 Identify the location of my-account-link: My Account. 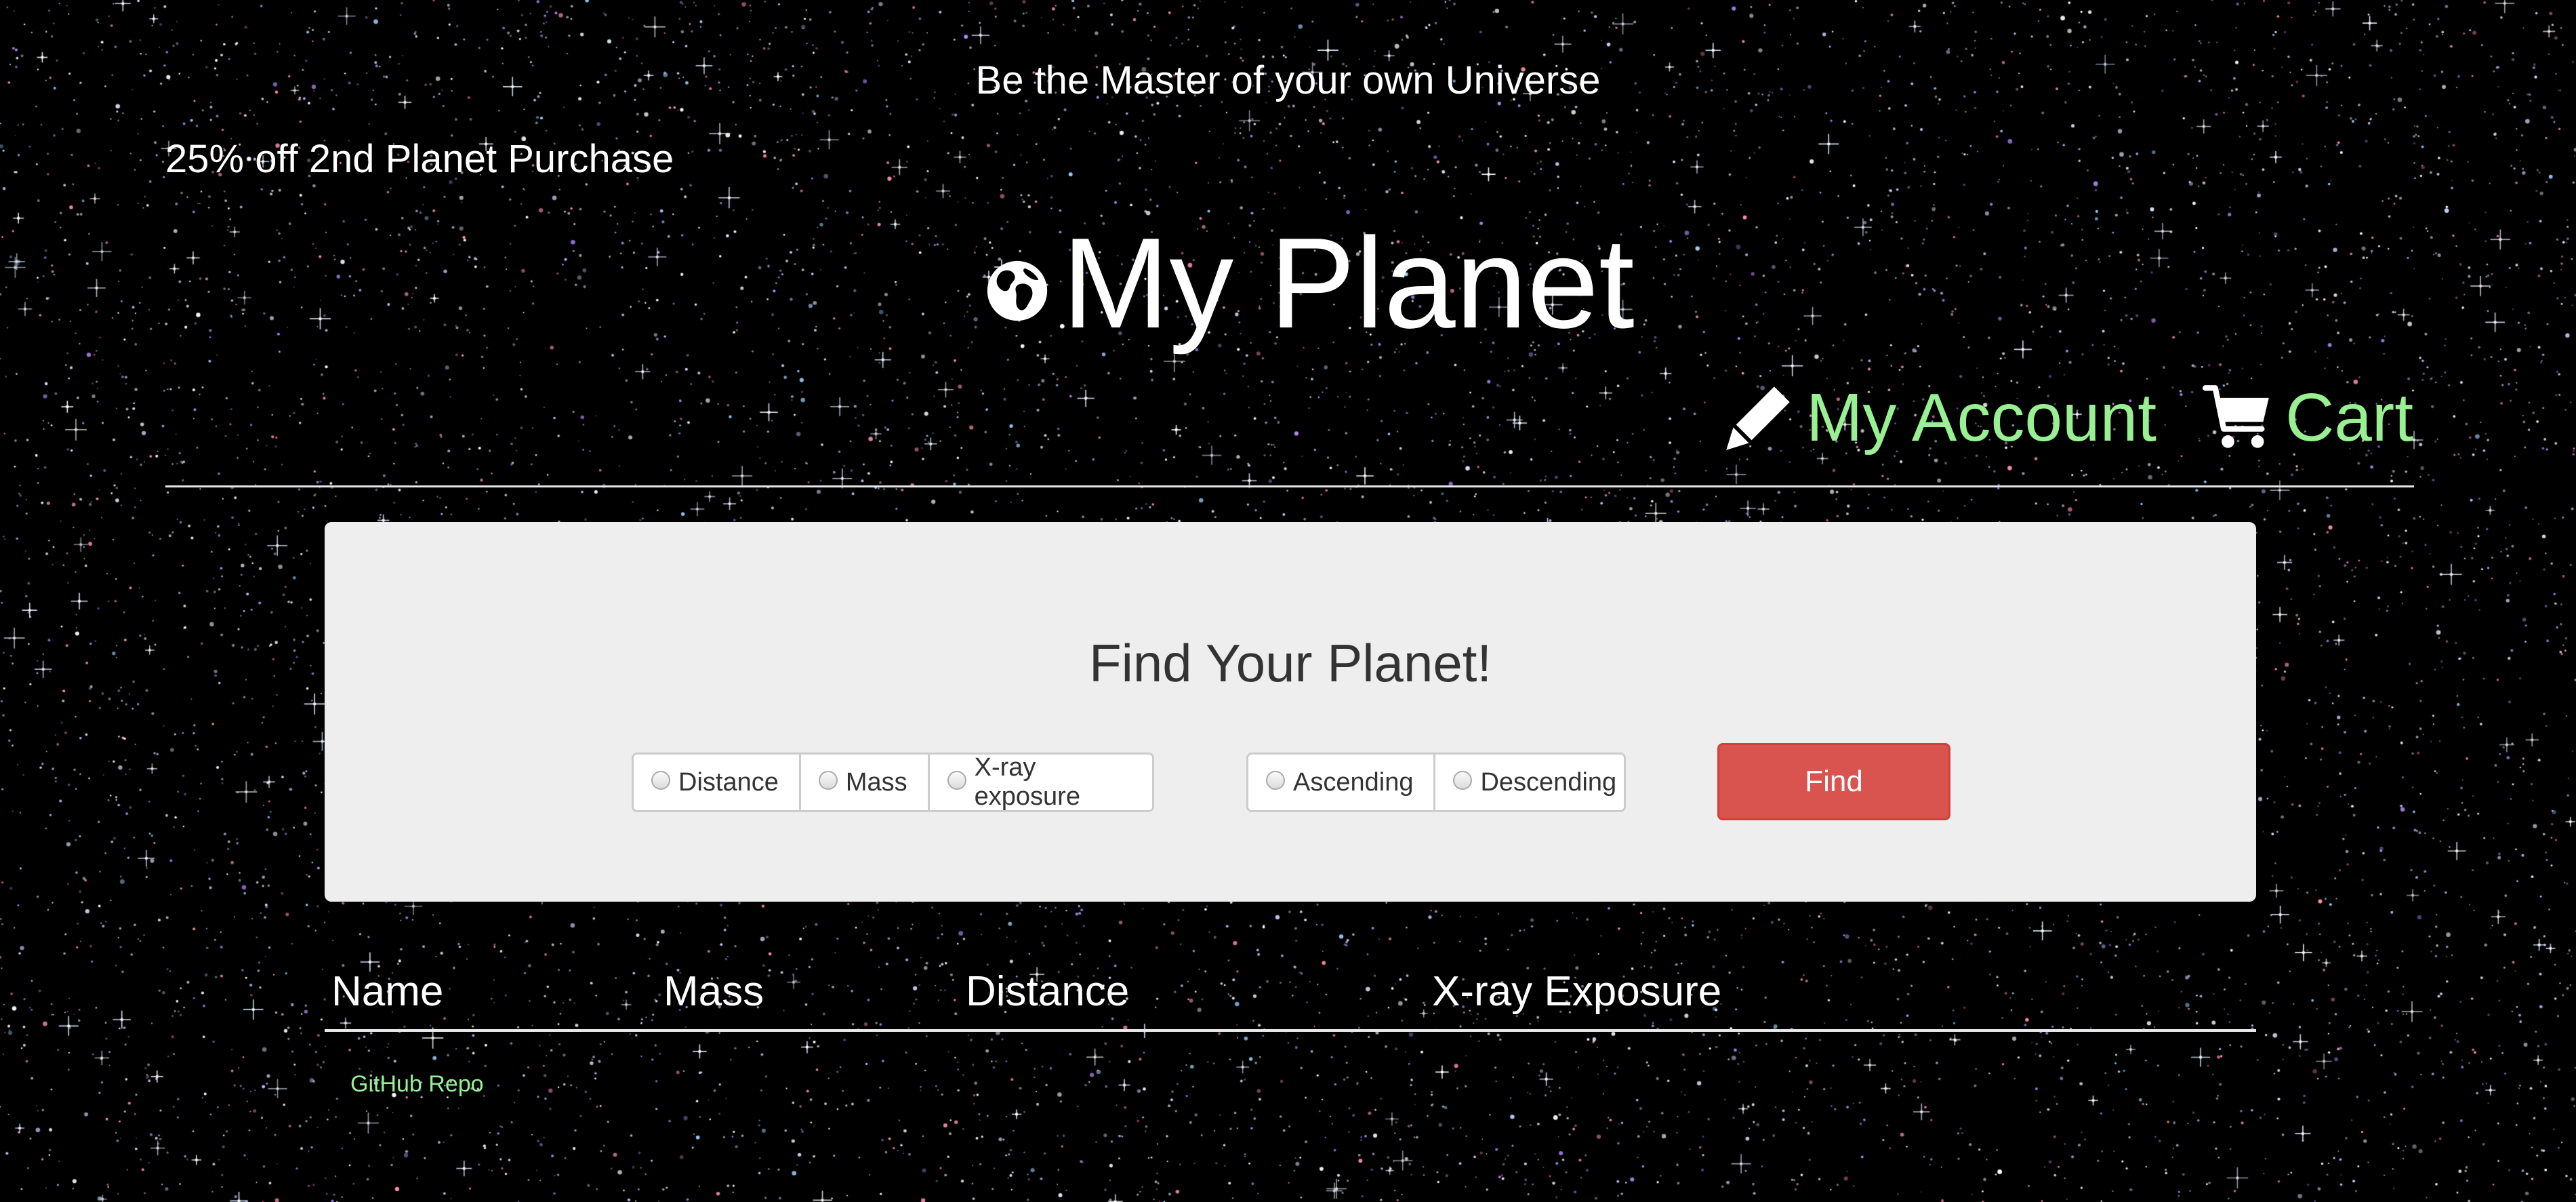
(1940, 418).